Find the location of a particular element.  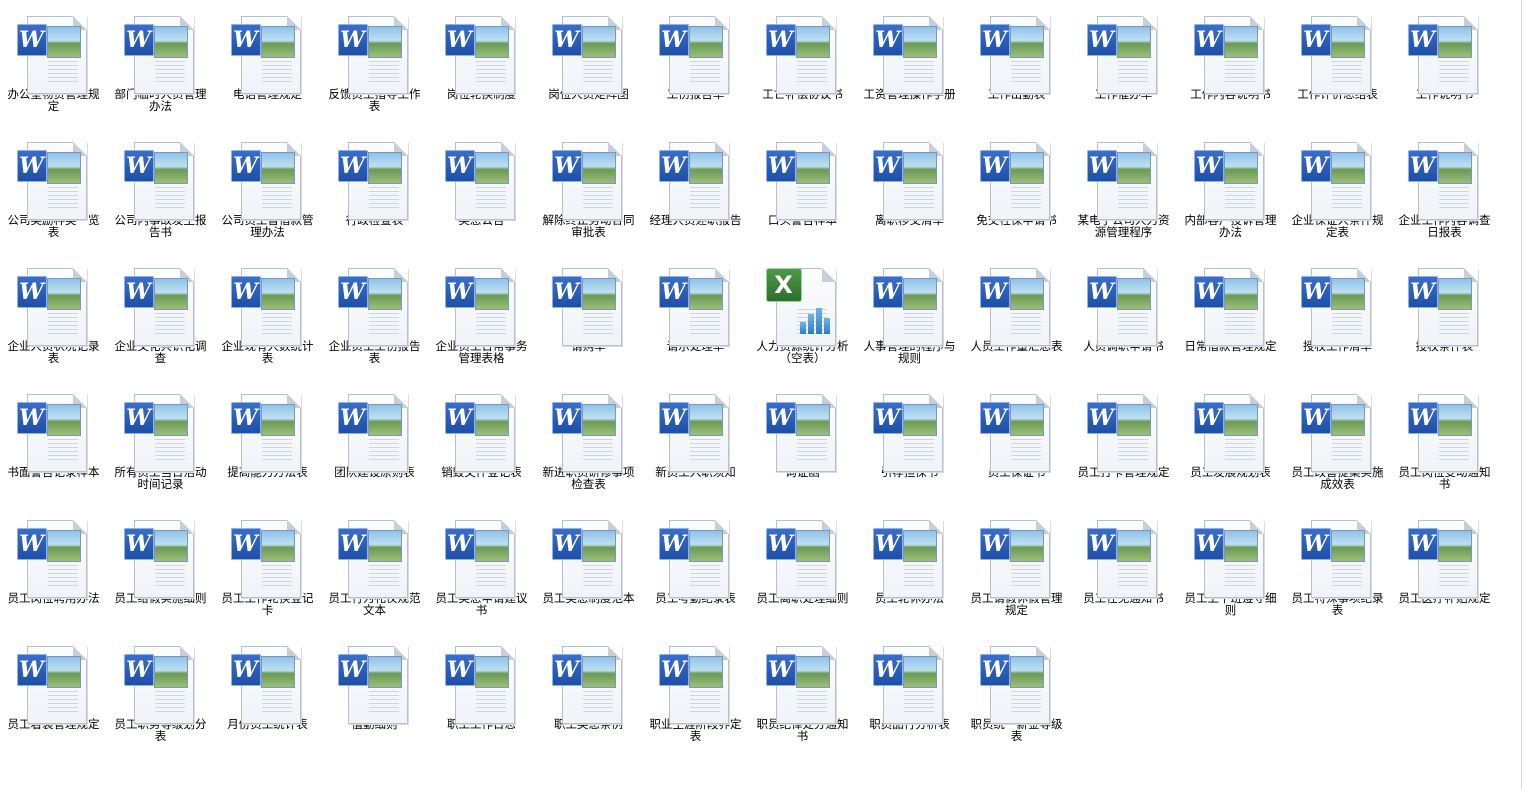

file-item: W 职员纪律处分通知书 is located at coordinates (802, 693).